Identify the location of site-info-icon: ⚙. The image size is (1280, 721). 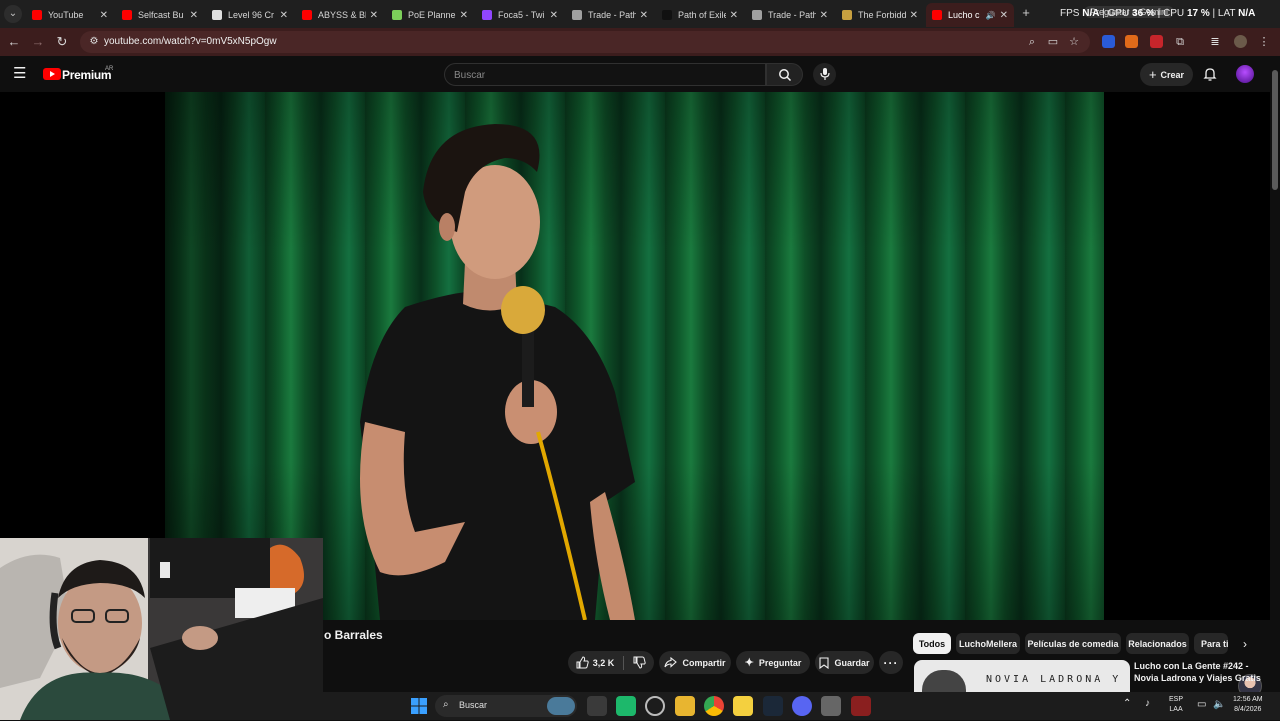
(94, 42).